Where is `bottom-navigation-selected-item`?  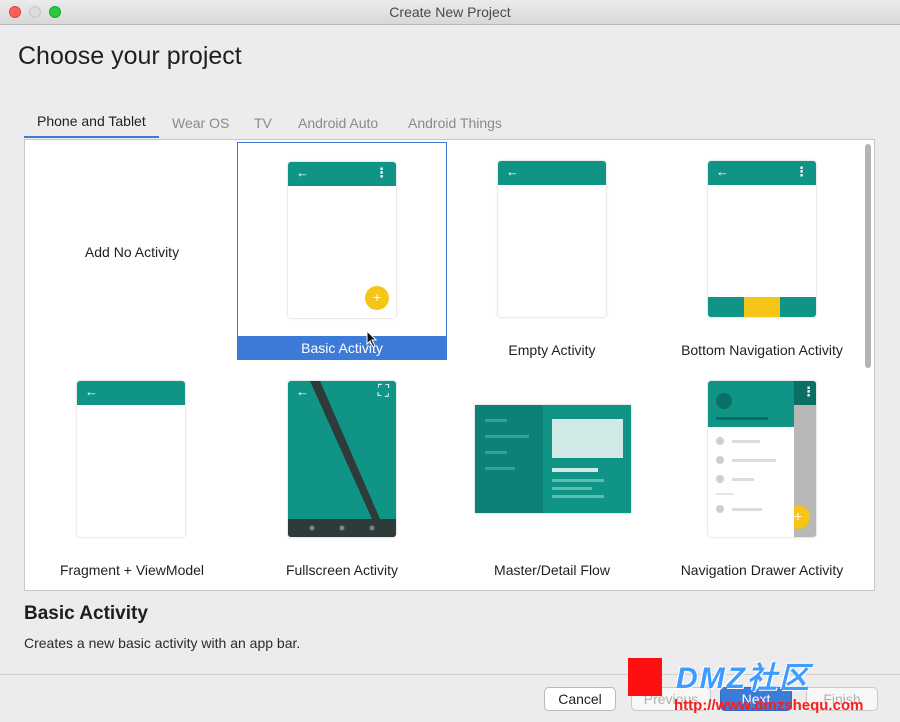
bottom-navigation-selected-item is located at coordinates (762, 307).